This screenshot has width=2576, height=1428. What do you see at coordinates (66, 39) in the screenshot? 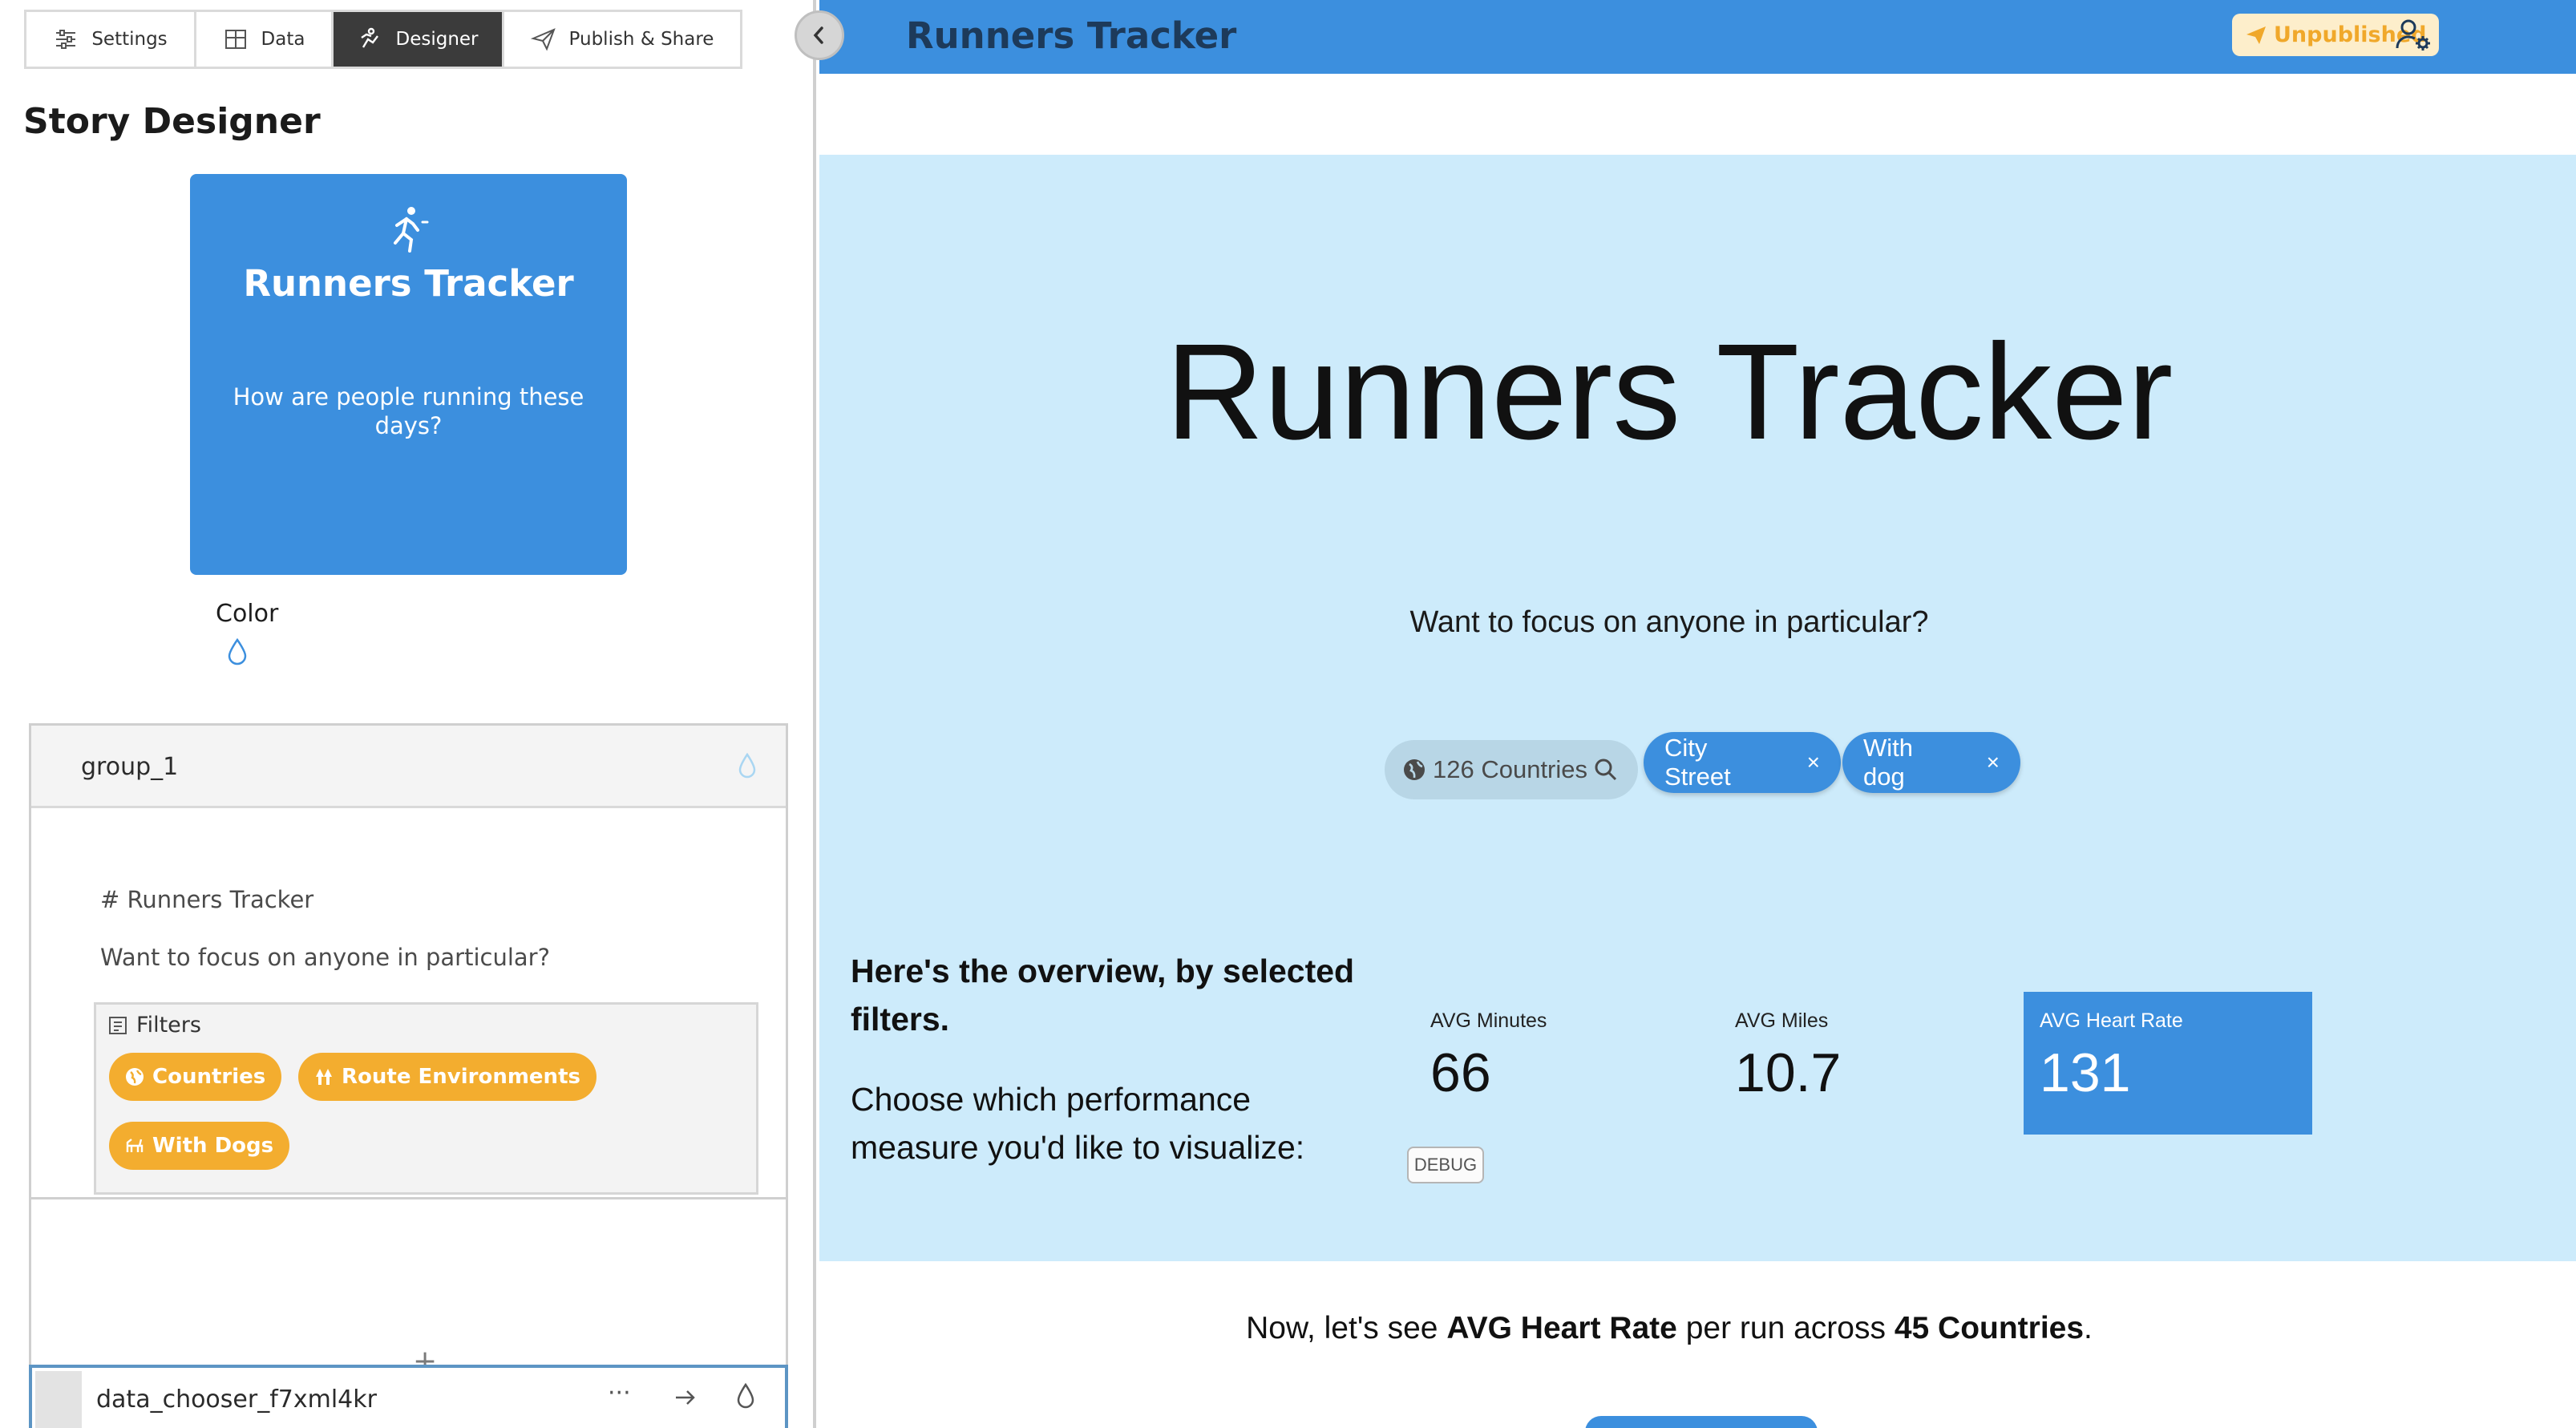
I see `sliders-icon` at bounding box center [66, 39].